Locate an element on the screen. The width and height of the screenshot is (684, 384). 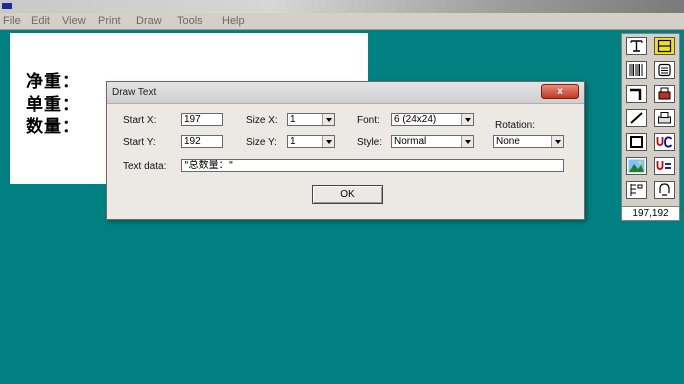
image-tool-icon is located at coordinates (636, 166).